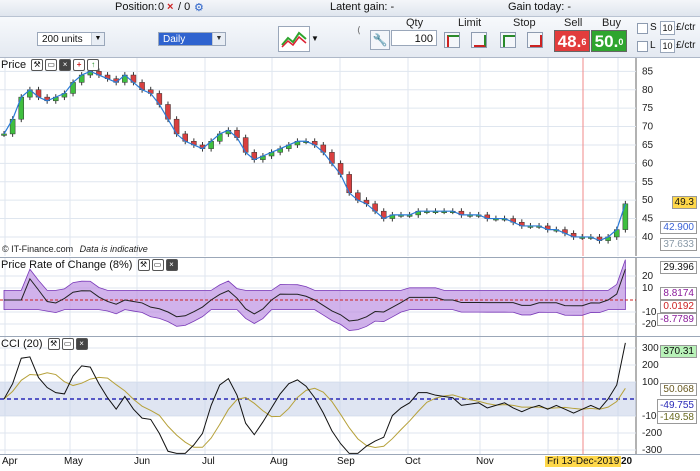 The width and height of the screenshot is (700, 471). What do you see at coordinates (653, 27) in the screenshot?
I see `s-label: S` at bounding box center [653, 27].